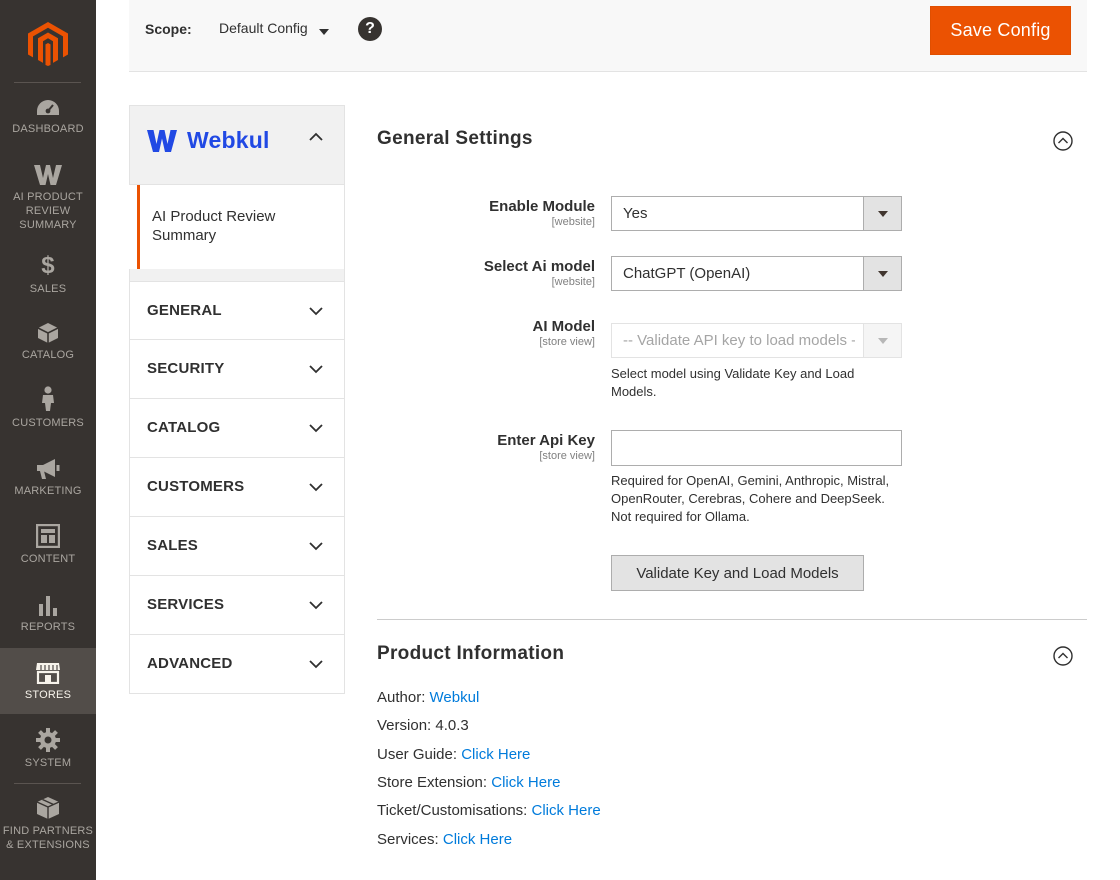  I want to click on info-ticket: Ticket/Customisations: Click Here, so click(489, 810).